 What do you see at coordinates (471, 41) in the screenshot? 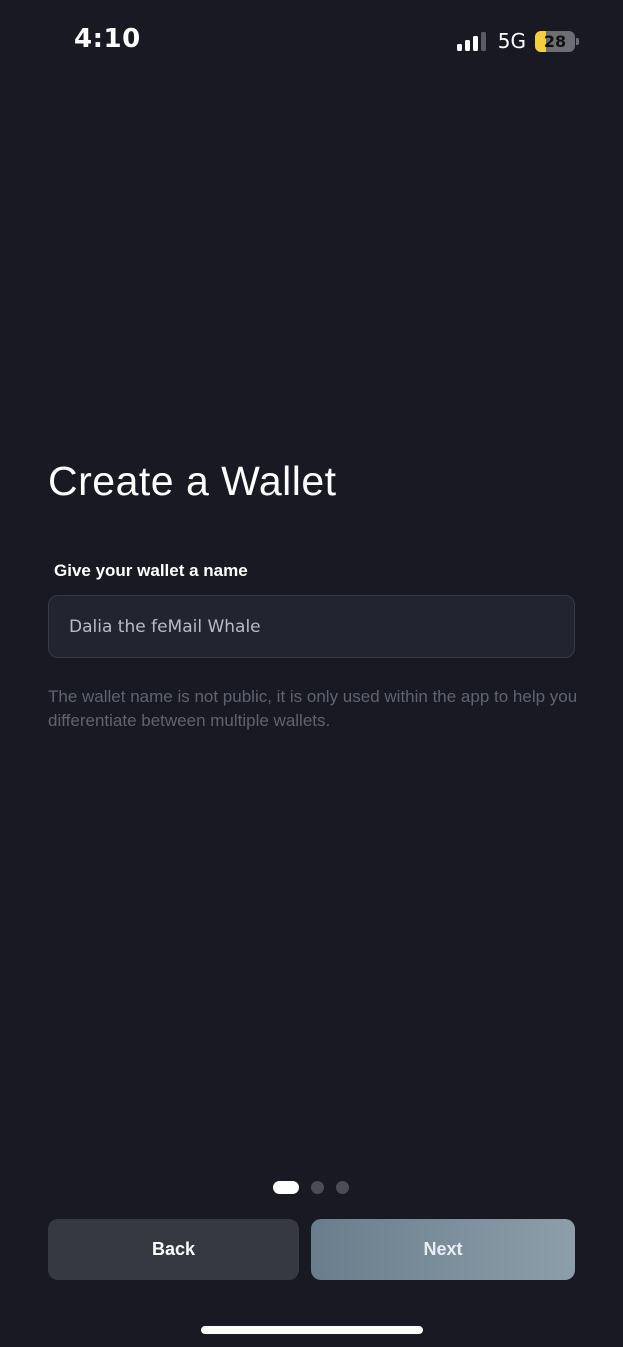
I see `cellular-signal-icon` at bounding box center [471, 41].